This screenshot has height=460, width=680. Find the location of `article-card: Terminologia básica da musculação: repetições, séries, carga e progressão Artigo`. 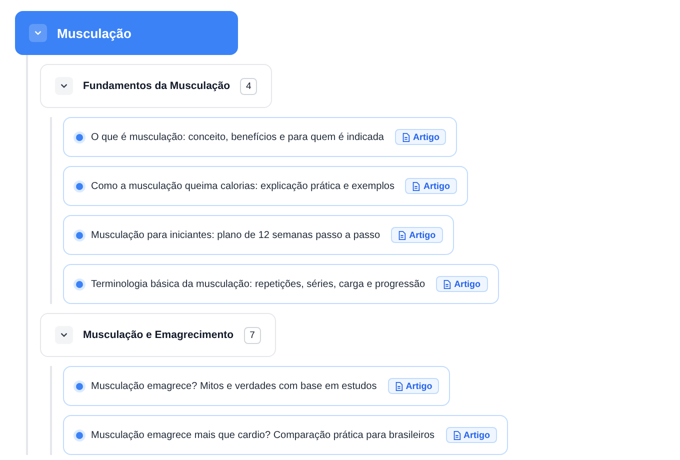

article-card: Terminologia básica da musculação: repetições, séries, carga e progressão Artigo is located at coordinates (281, 284).